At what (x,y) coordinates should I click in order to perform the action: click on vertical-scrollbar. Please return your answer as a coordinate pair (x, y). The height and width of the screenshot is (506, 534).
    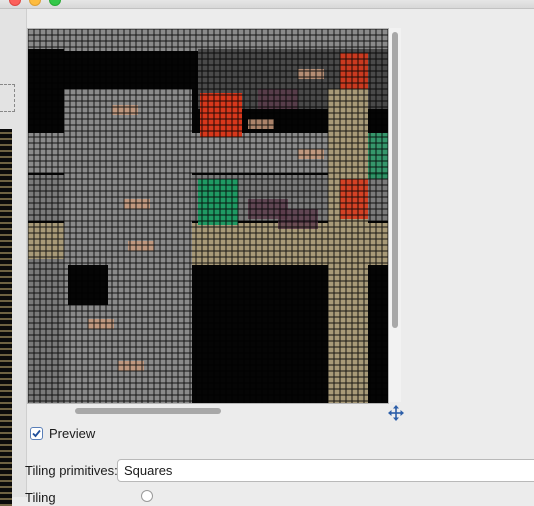
    Looking at the image, I should click on (395, 215).